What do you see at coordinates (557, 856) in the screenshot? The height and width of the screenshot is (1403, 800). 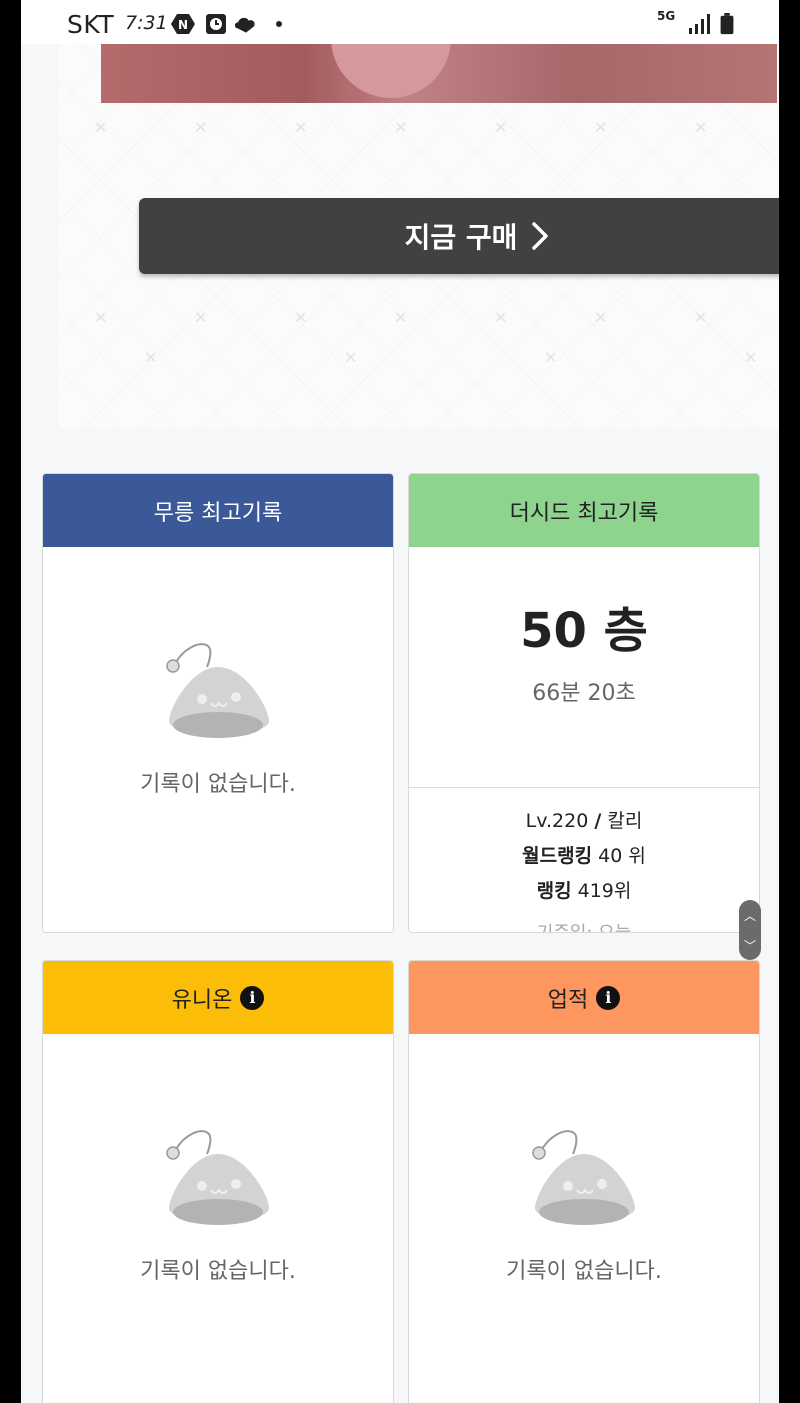 I see `world-ranking-label: 월드랭킹` at bounding box center [557, 856].